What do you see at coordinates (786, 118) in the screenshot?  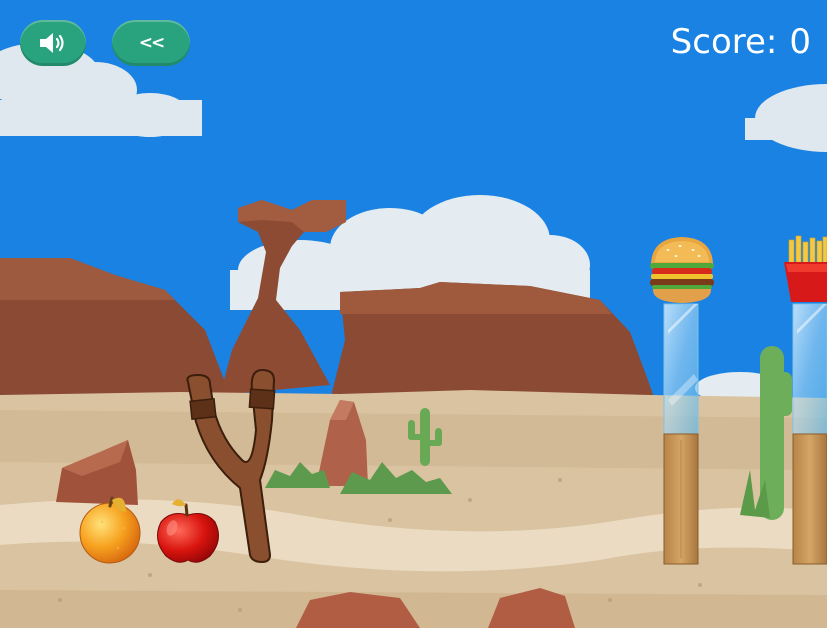 I see `cloud-right` at bounding box center [786, 118].